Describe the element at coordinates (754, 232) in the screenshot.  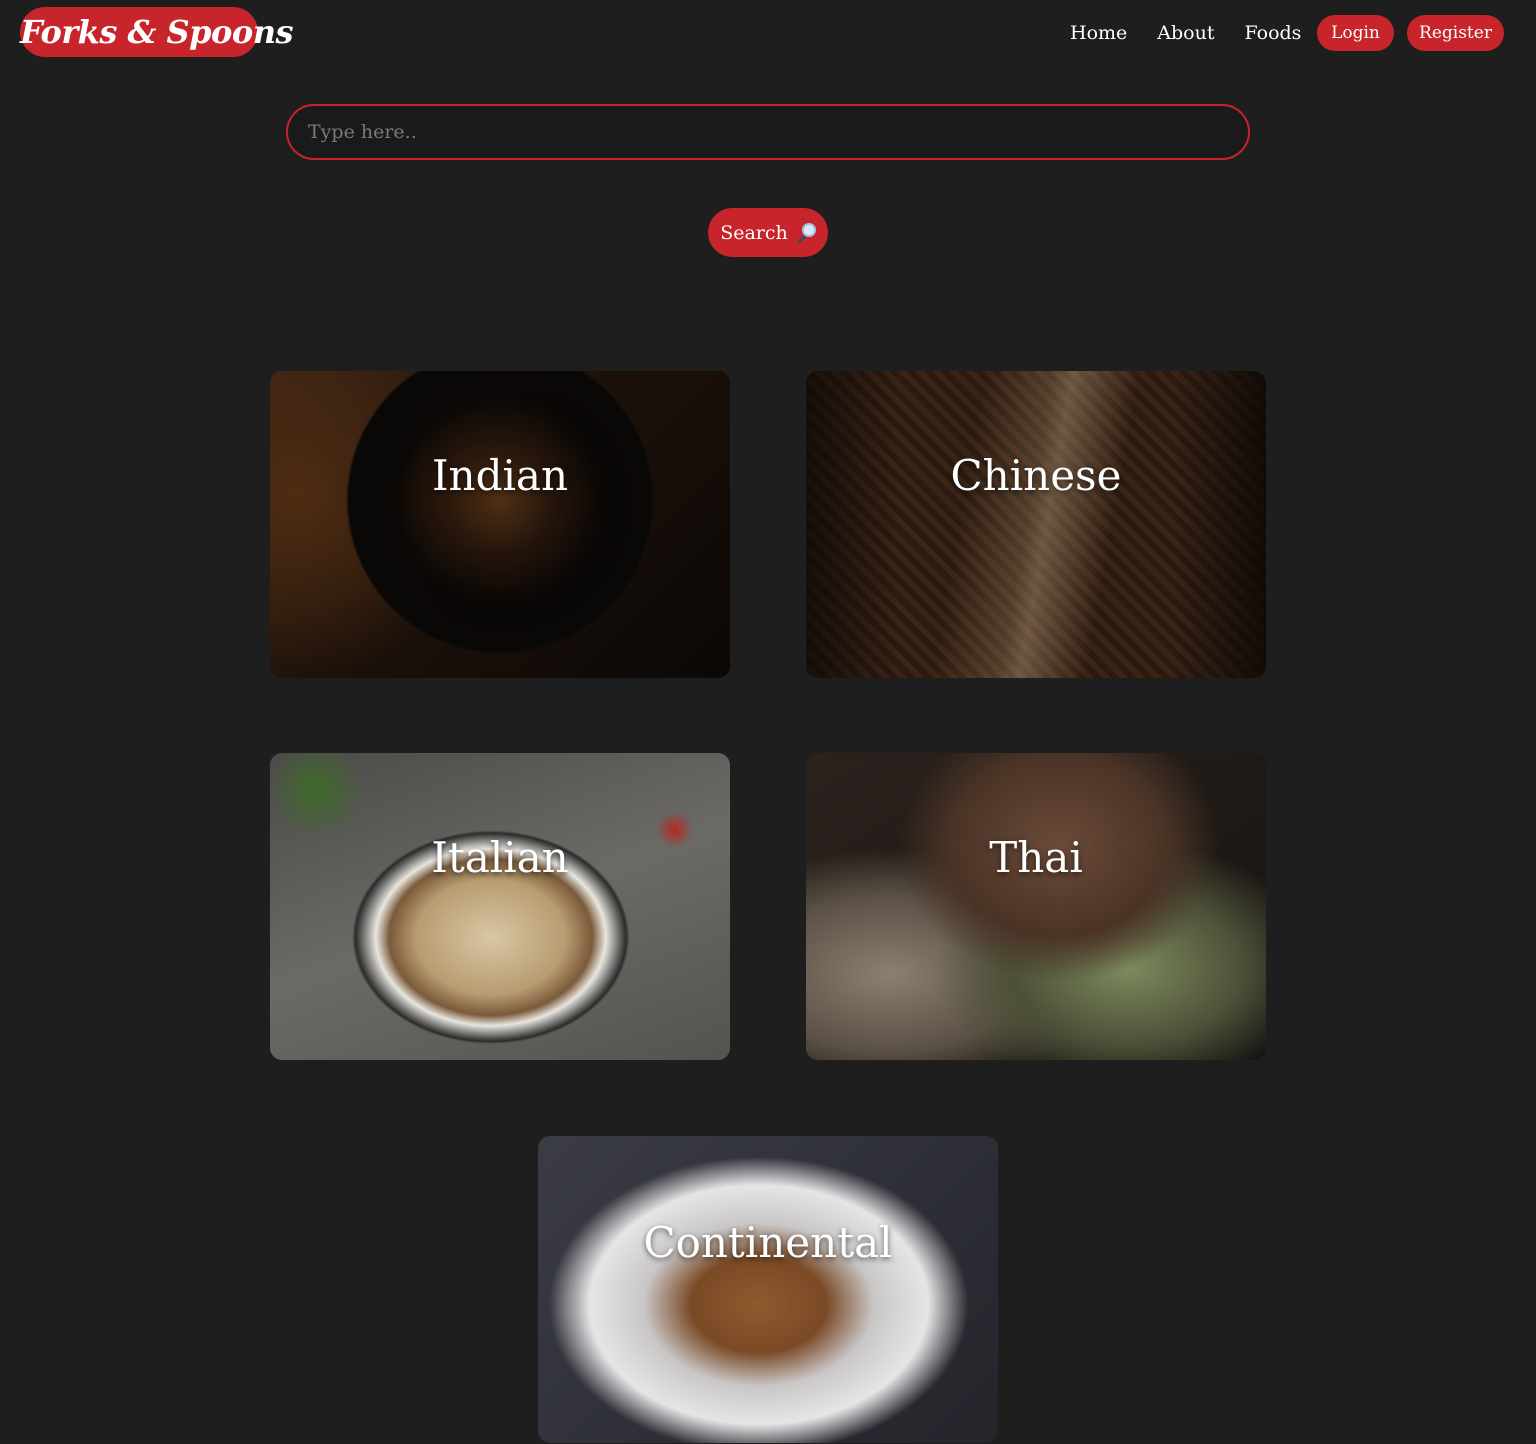
I see `search-button-label: Search` at that location.